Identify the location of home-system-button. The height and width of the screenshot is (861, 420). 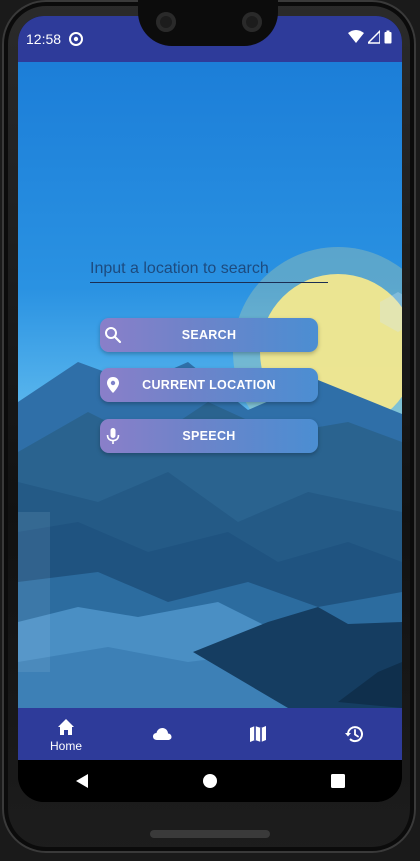
(210, 781).